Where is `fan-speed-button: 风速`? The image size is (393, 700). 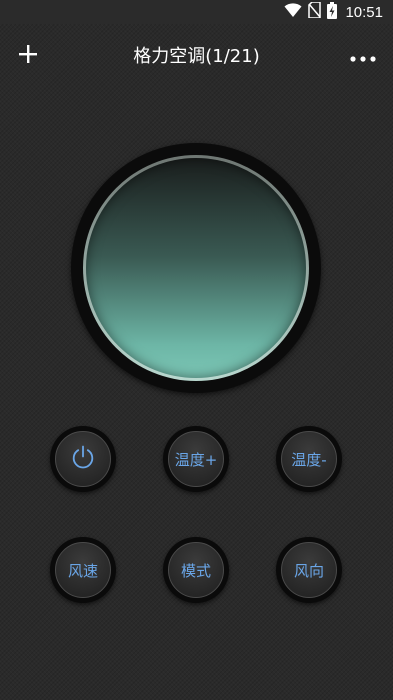 fan-speed-button: 风速 is located at coordinates (83, 570).